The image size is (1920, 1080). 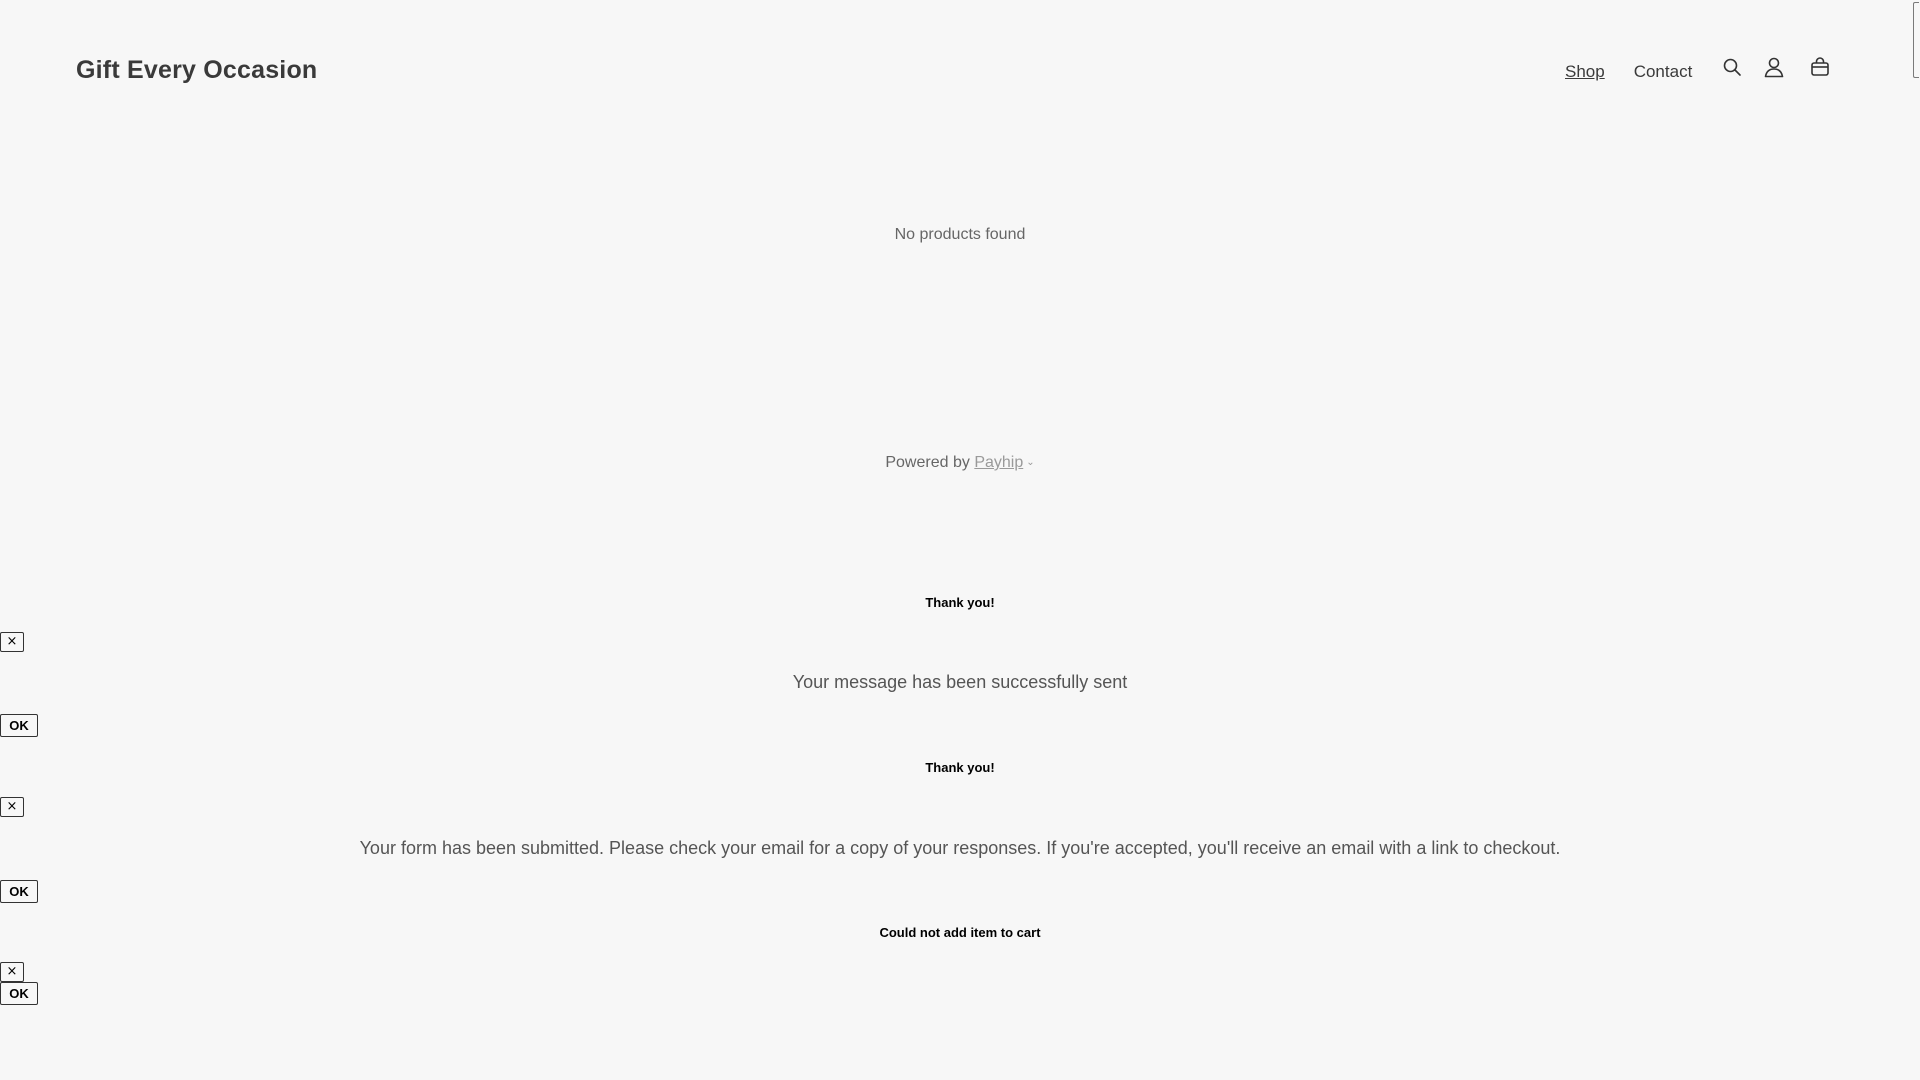 What do you see at coordinates (956, 70) in the screenshot?
I see `site-header: Gift Every Occasion Shop Contact` at bounding box center [956, 70].